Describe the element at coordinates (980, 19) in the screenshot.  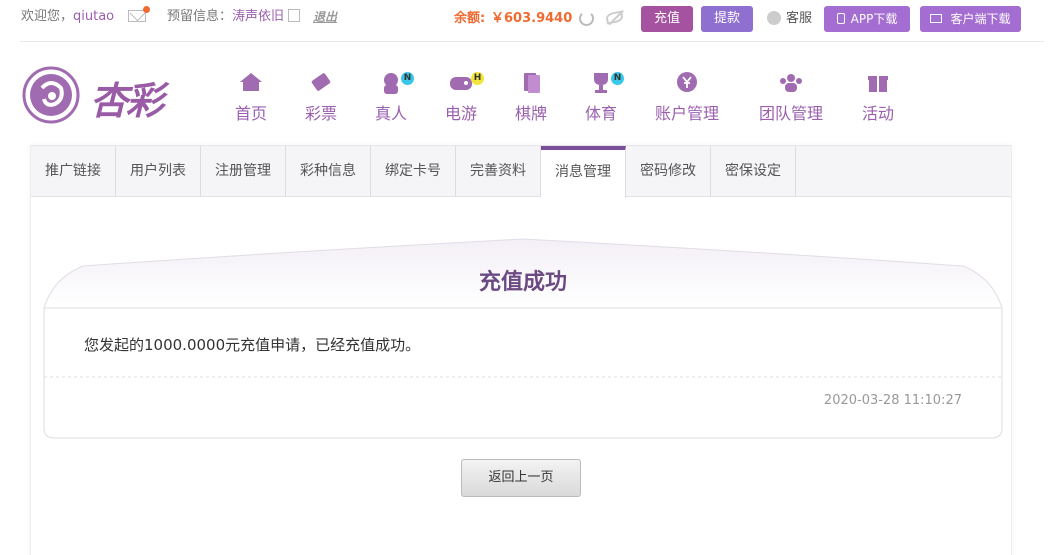
I see `client-download-label: 客户端下载` at that location.